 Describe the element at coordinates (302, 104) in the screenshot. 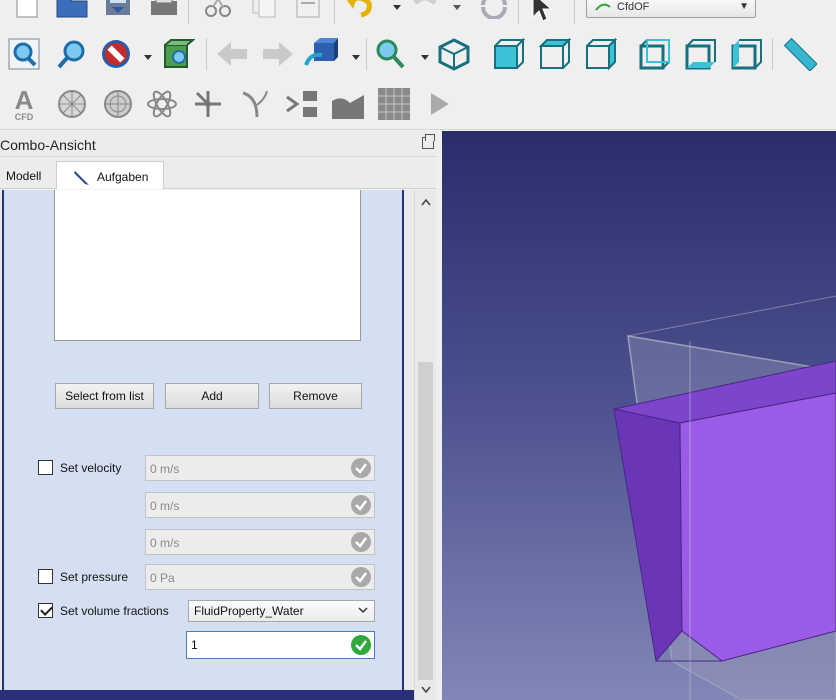

I see `solver-icon` at that location.